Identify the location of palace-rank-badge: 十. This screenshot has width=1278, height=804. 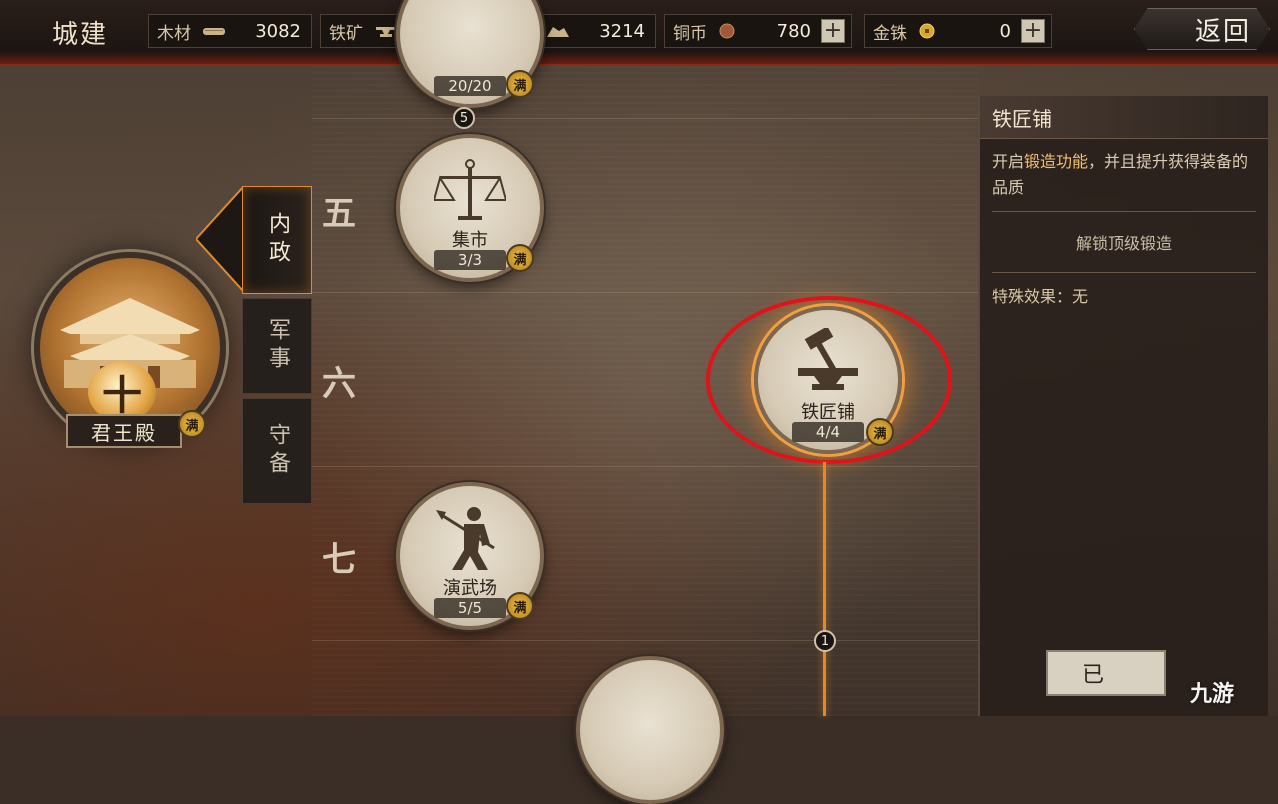
(122, 392).